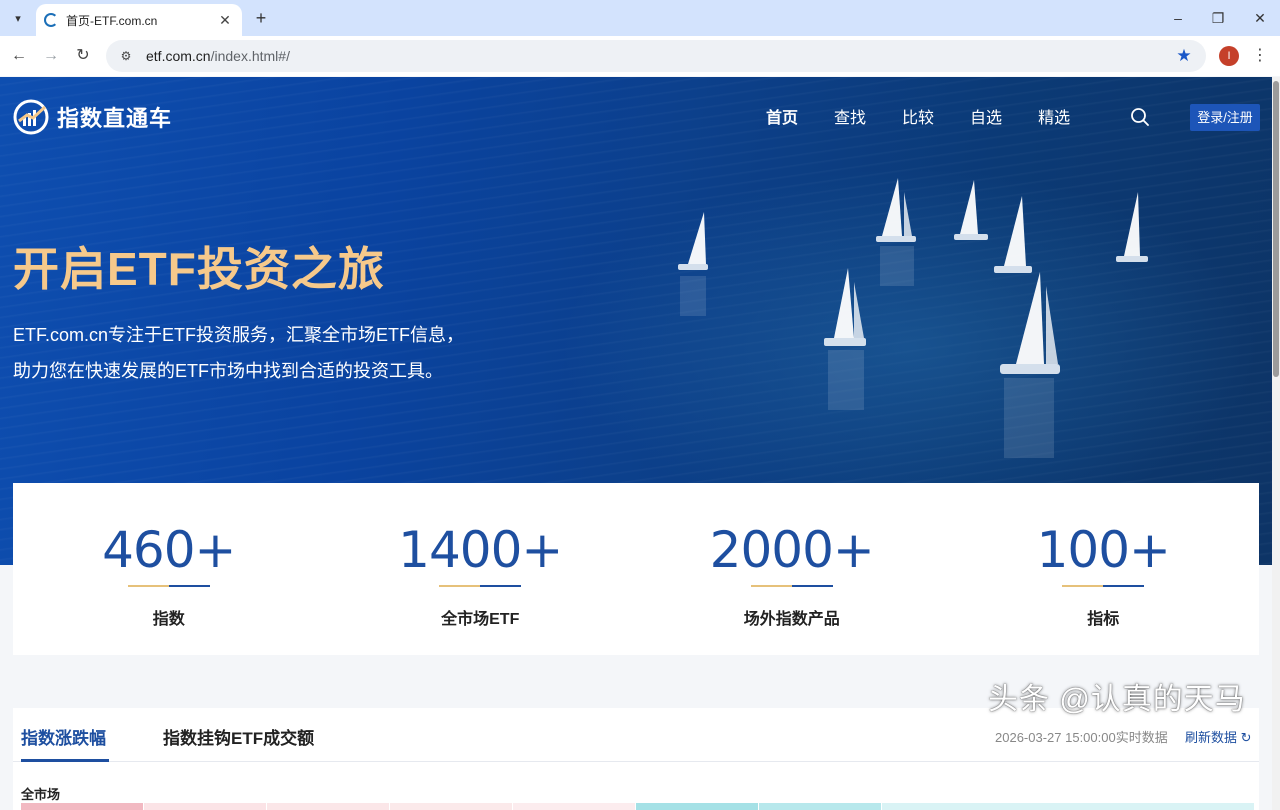 The height and width of the screenshot is (810, 1280). What do you see at coordinates (480, 619) in the screenshot?
I see `stat-label: 全市场ETF` at bounding box center [480, 619].